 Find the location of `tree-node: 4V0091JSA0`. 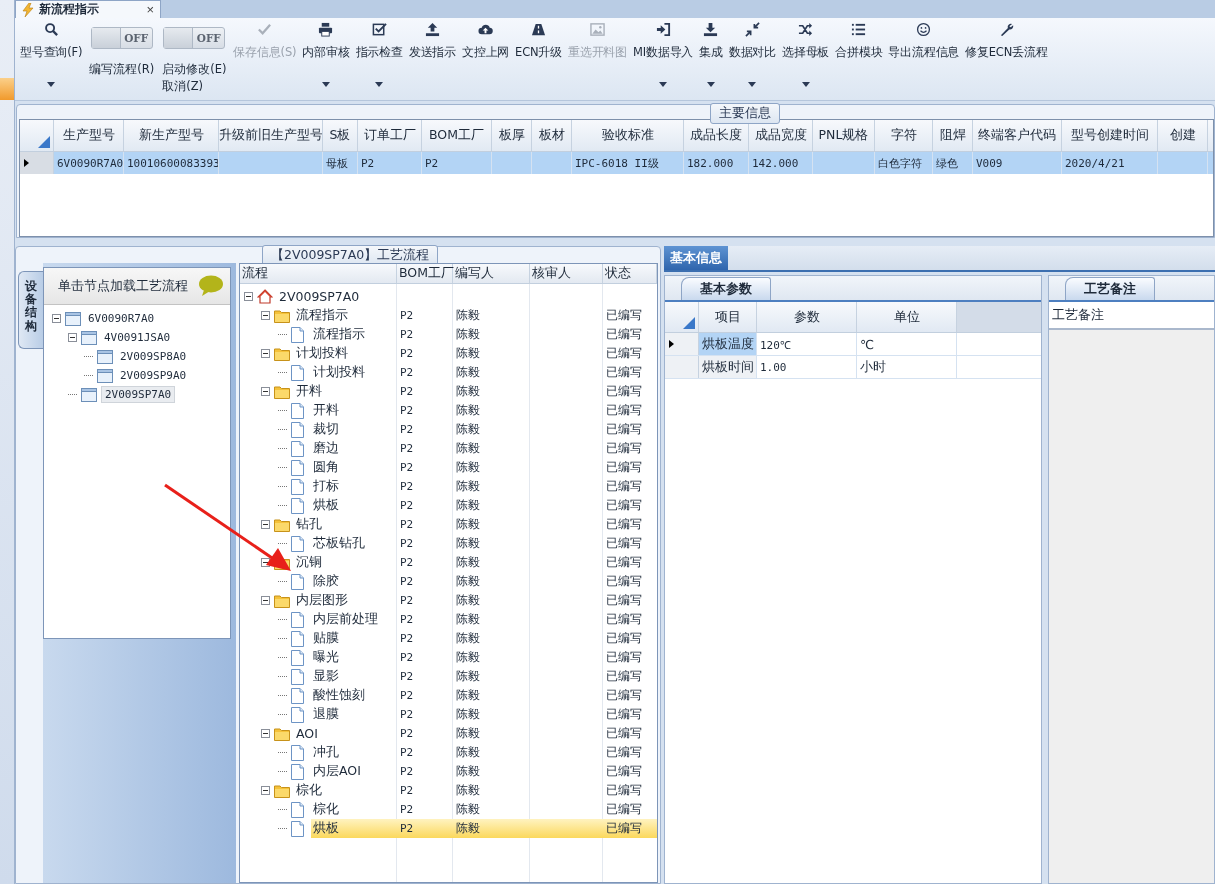

tree-node: 4V0091JSA0 is located at coordinates (137, 337).